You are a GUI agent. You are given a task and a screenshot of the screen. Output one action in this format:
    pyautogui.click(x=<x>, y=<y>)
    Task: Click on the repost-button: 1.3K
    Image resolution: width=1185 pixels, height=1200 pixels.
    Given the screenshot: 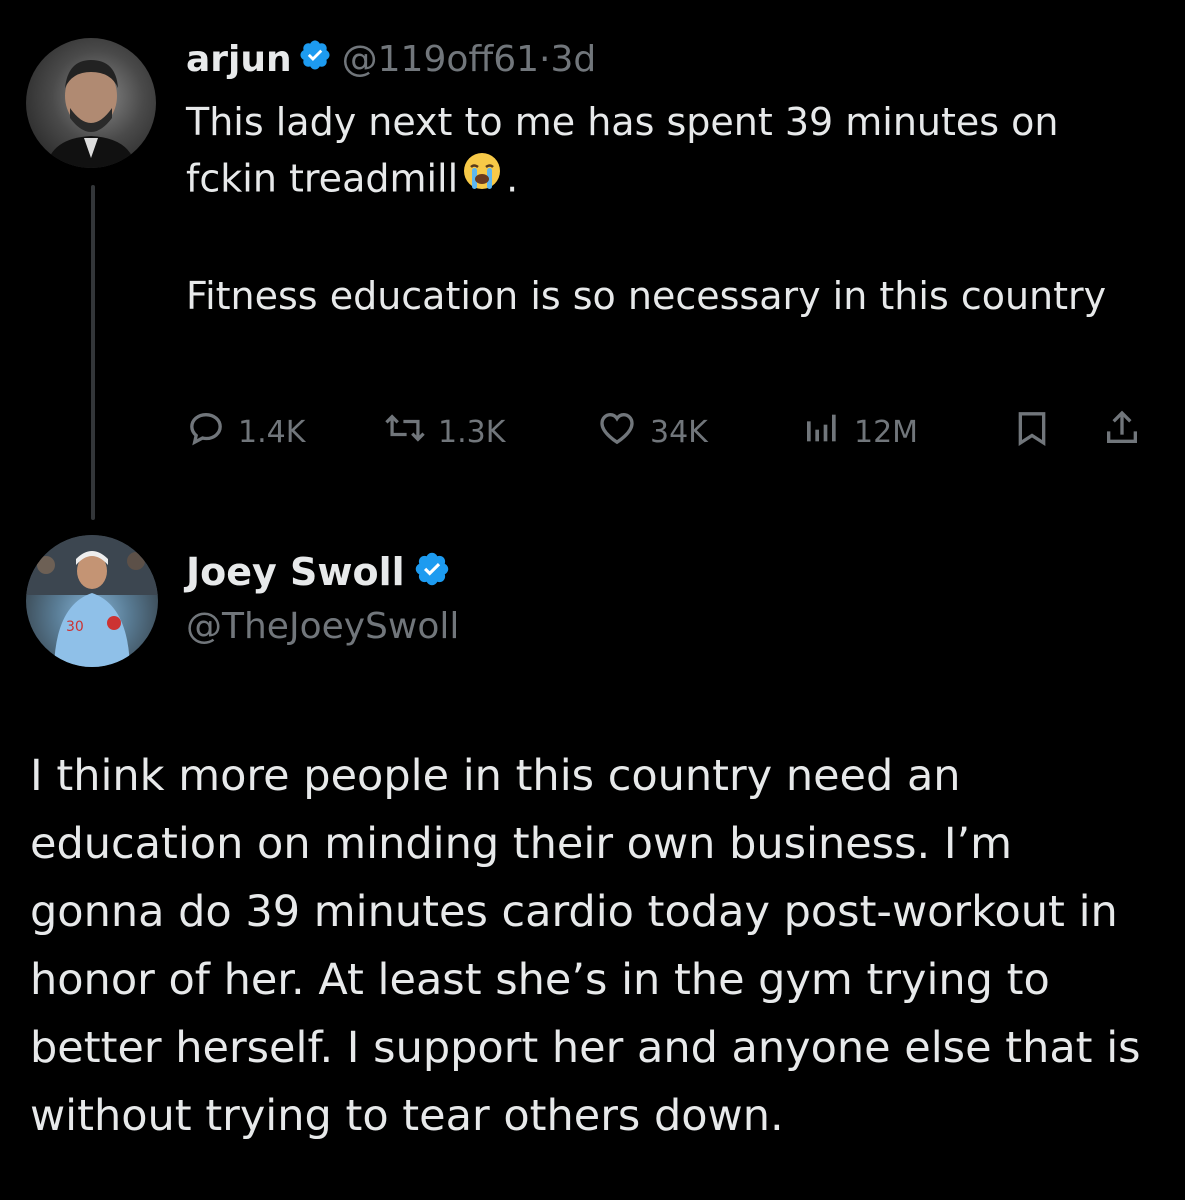 What is the action you would take?
    pyautogui.click(x=444, y=432)
    